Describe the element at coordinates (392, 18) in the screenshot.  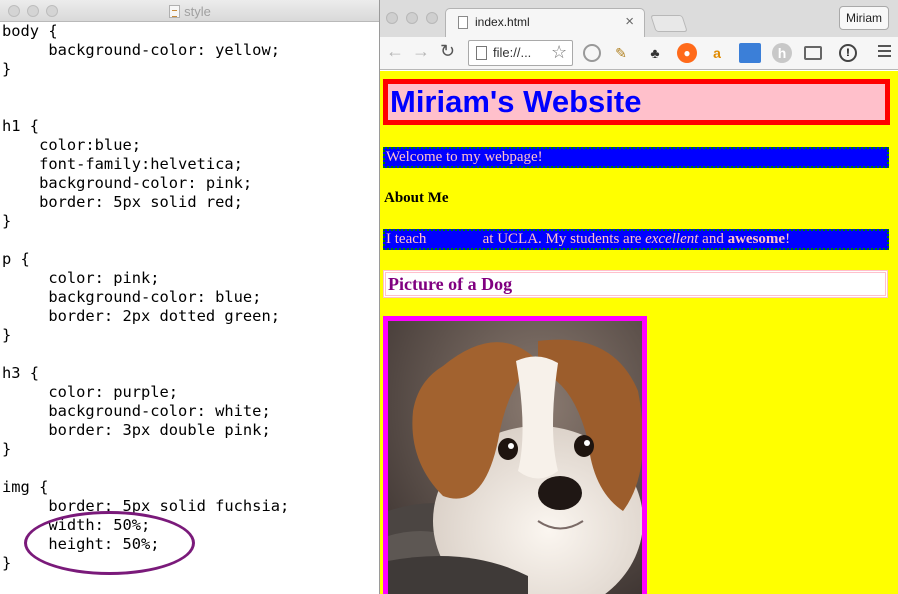
I see `browser-close-button` at that location.